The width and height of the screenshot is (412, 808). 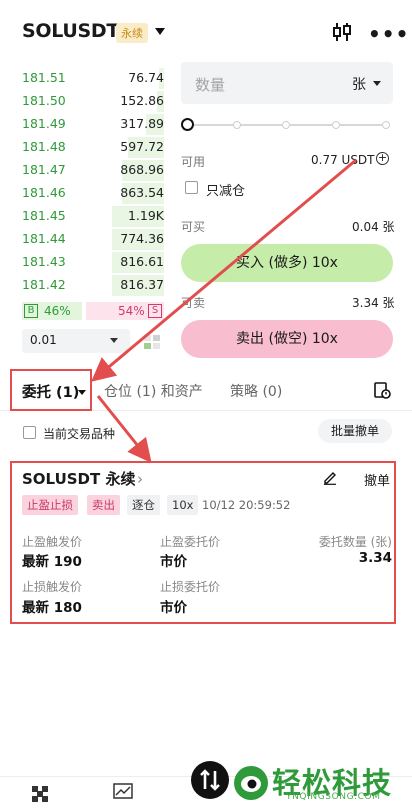 I want to click on watermark-logo-icon, so click(x=251, y=783).